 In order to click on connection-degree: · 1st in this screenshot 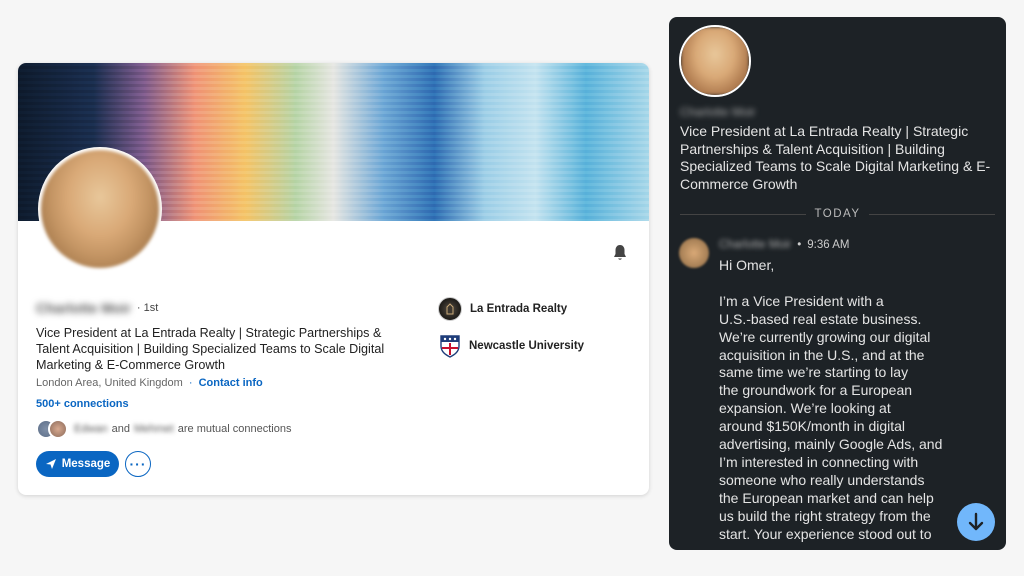, I will do `click(147, 308)`.